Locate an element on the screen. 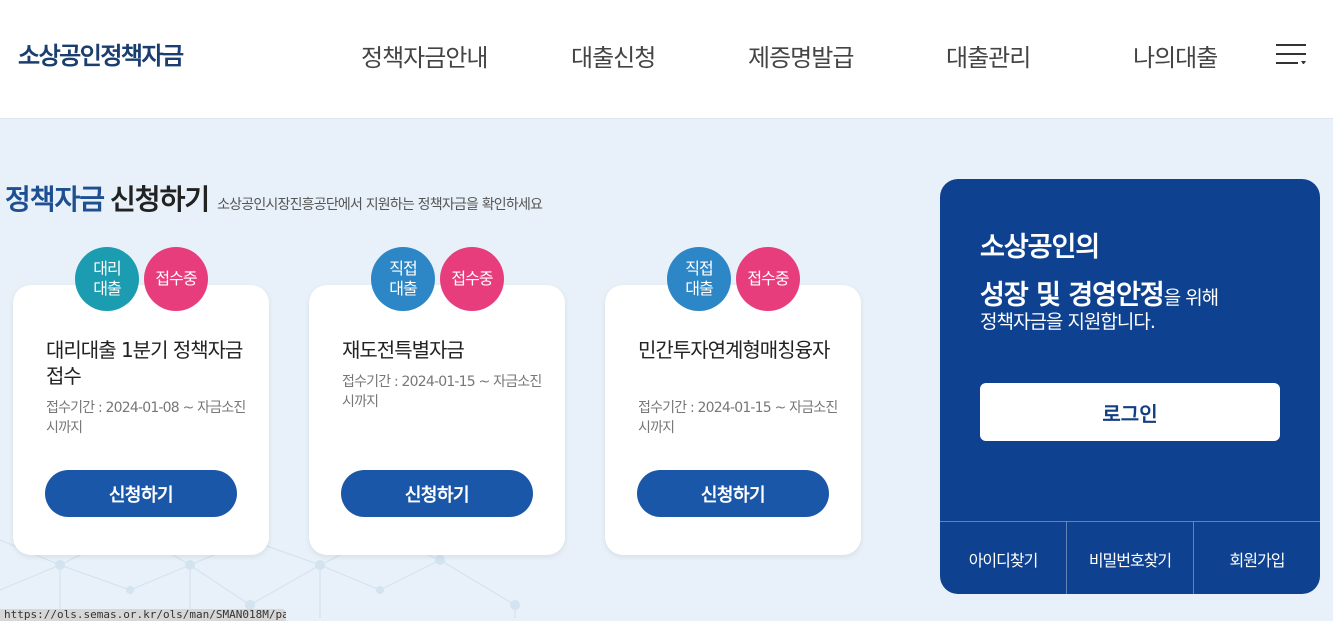 The width and height of the screenshot is (1333, 621). tagline-rest: 을 위해 is located at coordinates (1191, 298).